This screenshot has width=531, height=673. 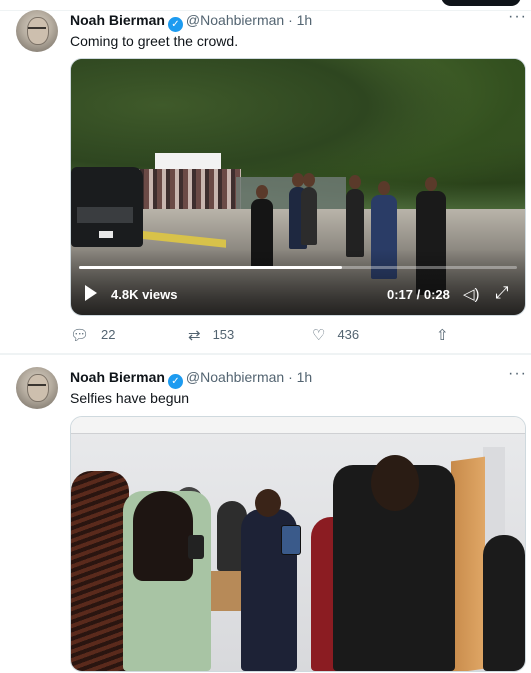 I want to click on video-controls-gradient, so click(x=298, y=282).